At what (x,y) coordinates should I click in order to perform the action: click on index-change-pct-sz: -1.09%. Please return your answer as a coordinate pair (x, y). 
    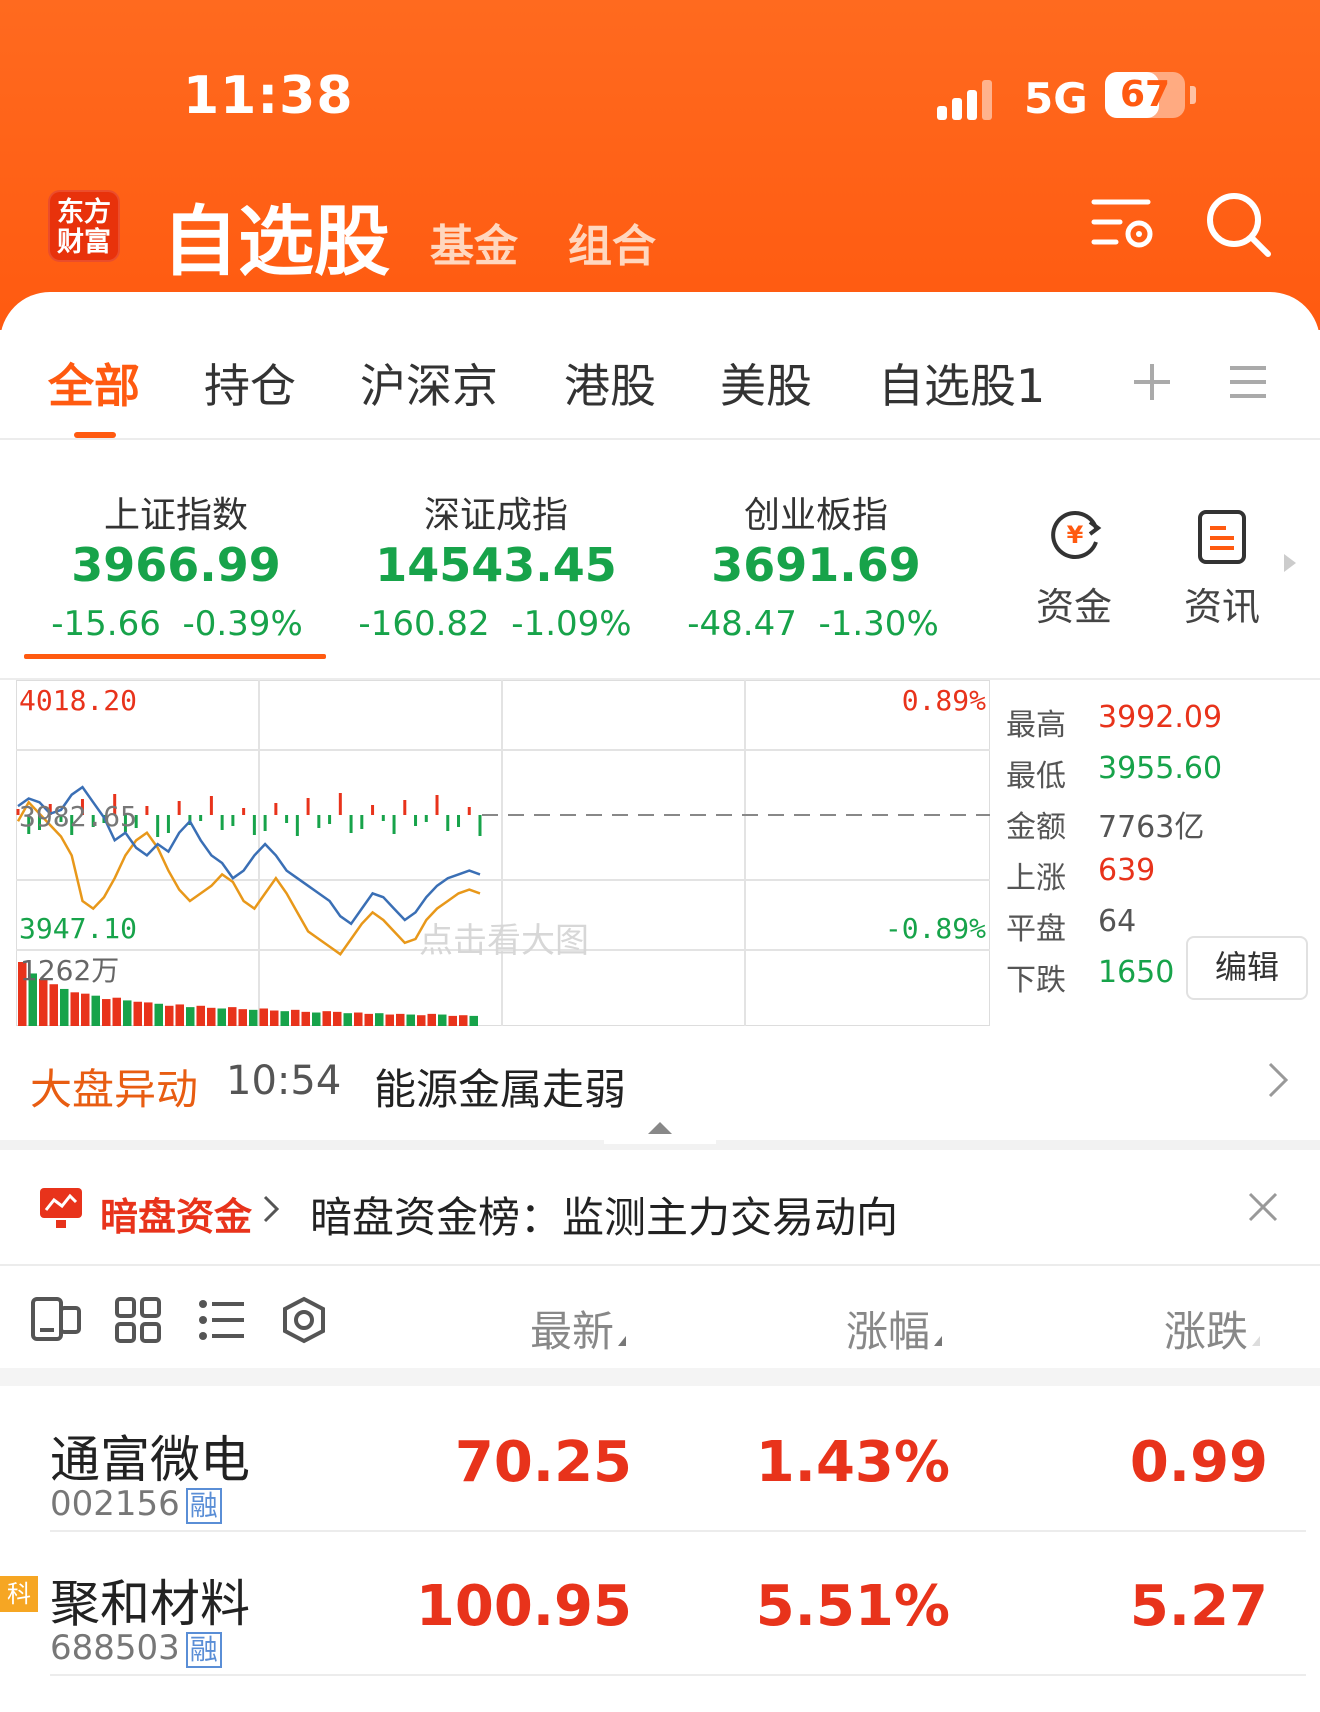
    Looking at the image, I should click on (571, 624).